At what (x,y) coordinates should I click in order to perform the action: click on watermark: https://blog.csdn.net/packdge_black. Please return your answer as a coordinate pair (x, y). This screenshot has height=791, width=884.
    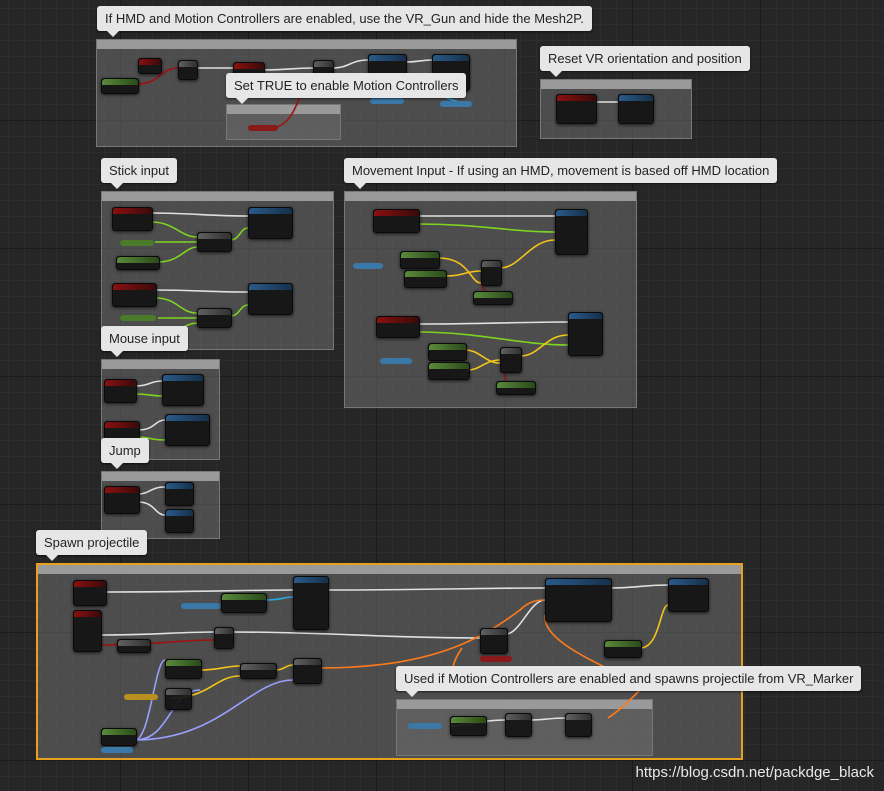
    Looking at the image, I should click on (755, 772).